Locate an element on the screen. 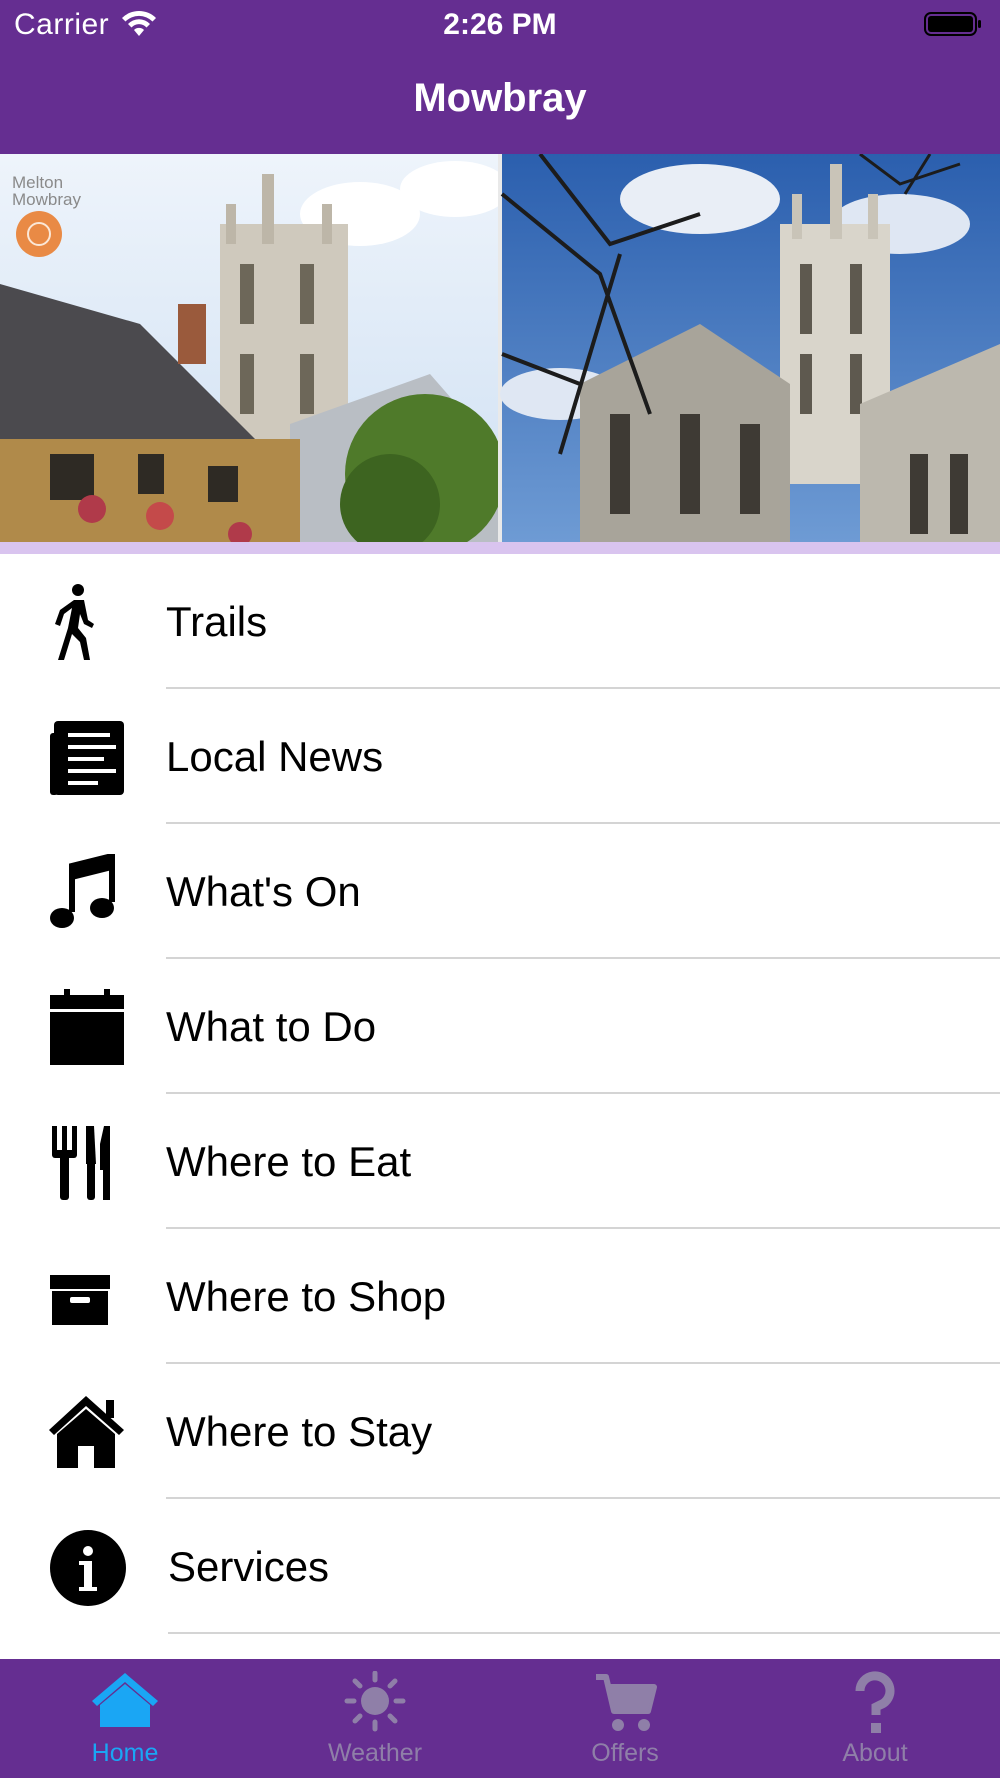 The image size is (1000, 1778). page-title: Mowbray is located at coordinates (500, 98).